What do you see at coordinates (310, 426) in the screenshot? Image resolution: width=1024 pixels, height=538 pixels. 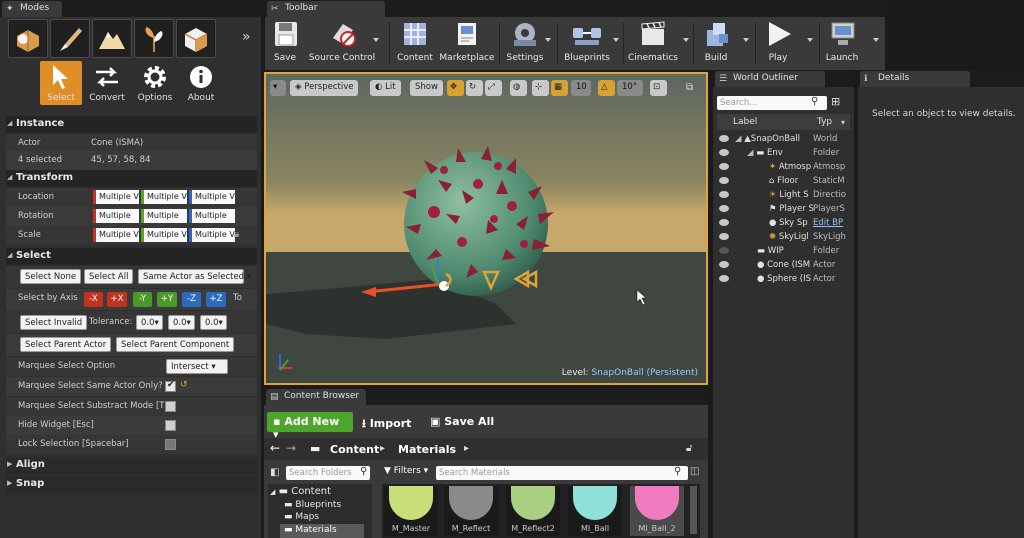 I see `add-new-button: ▪ Add New ▾` at bounding box center [310, 426].